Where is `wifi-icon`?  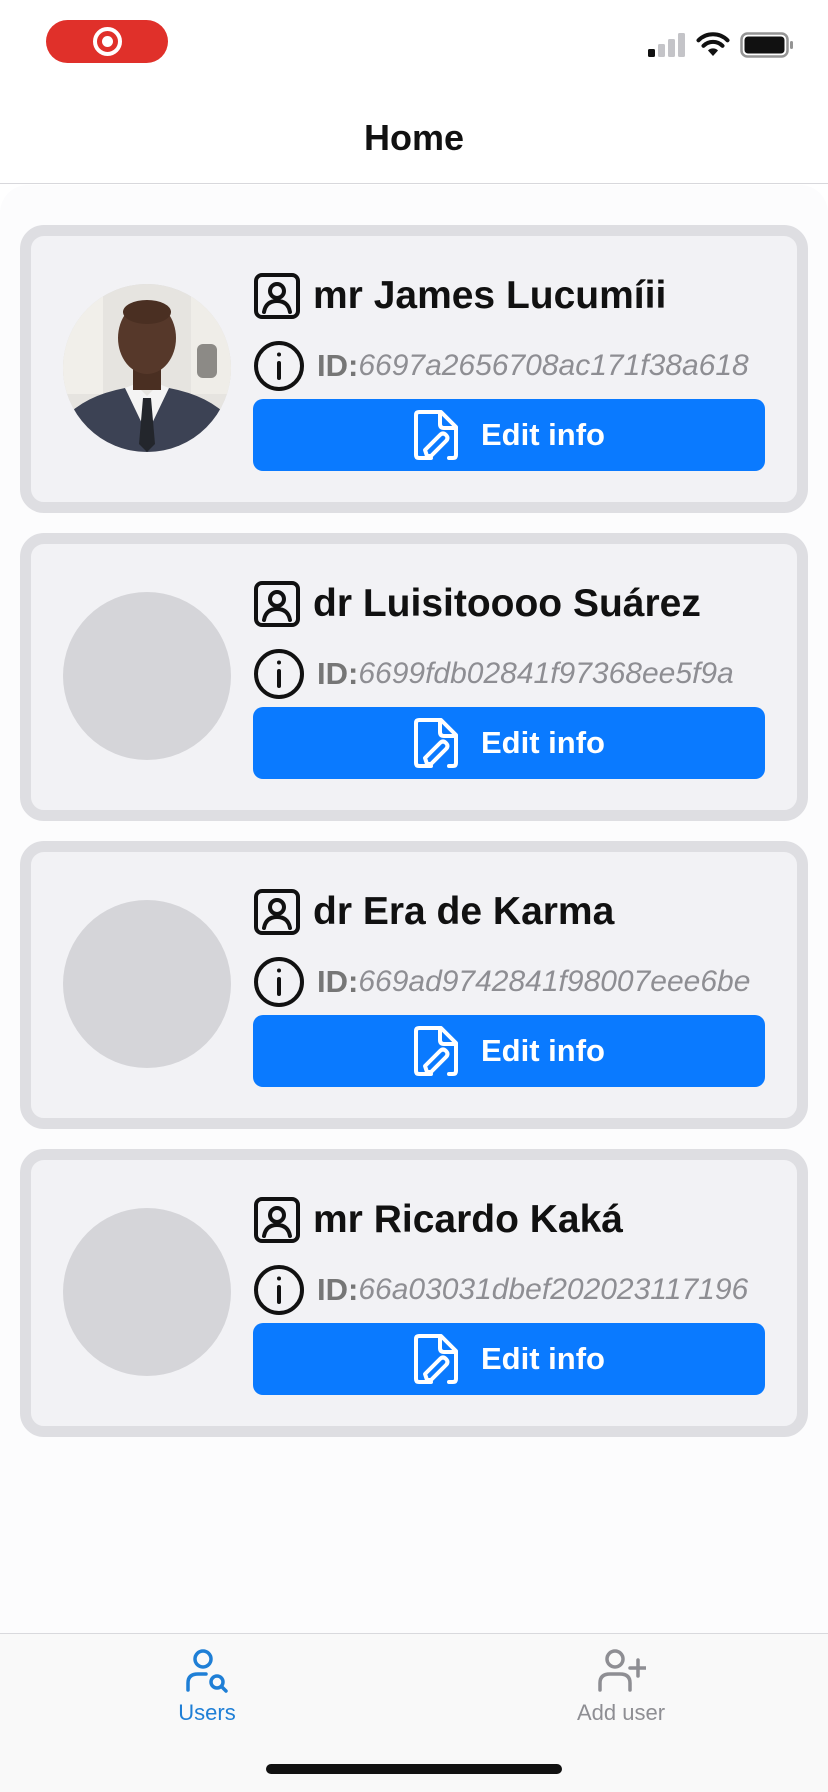
wifi-icon is located at coordinates (713, 44).